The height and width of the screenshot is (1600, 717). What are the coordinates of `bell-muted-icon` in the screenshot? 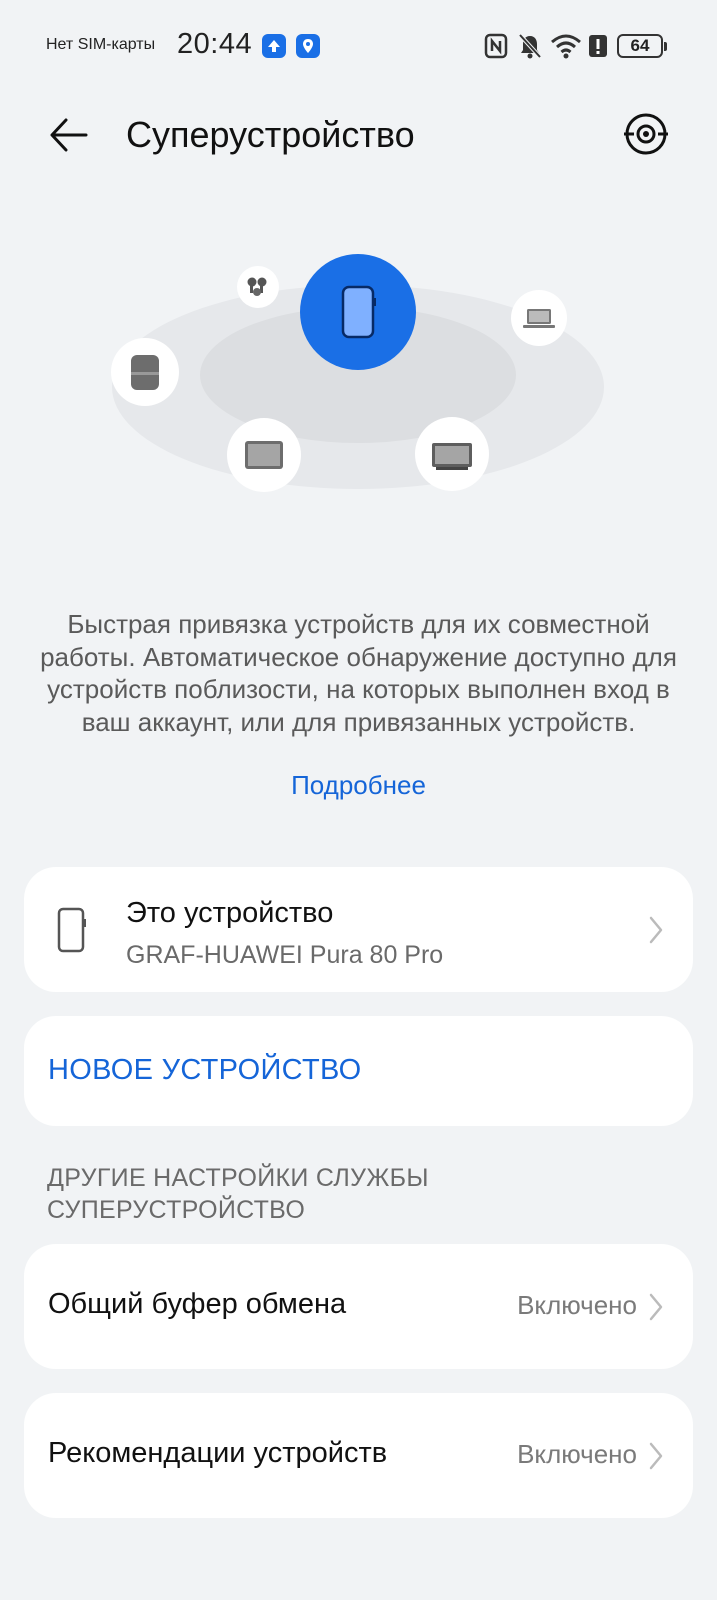 It's located at (530, 46).